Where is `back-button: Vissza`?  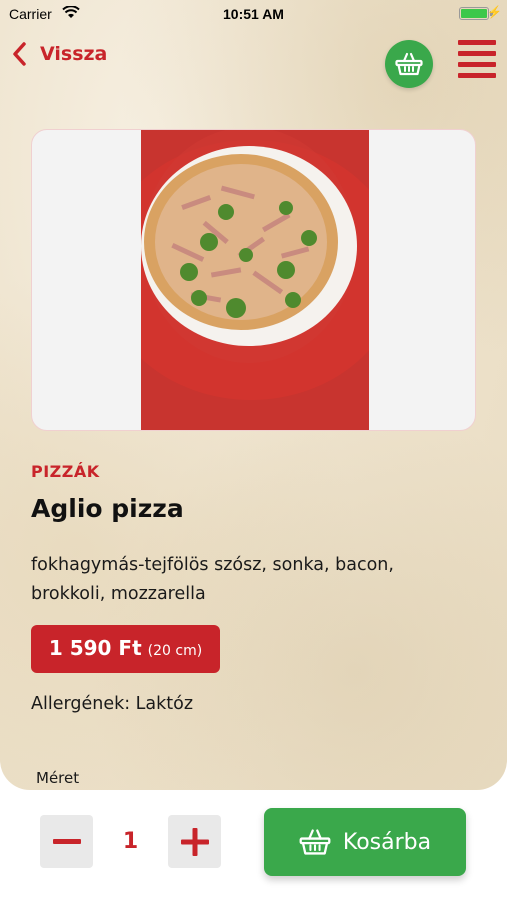 back-button: Vissza is located at coordinates (59, 54).